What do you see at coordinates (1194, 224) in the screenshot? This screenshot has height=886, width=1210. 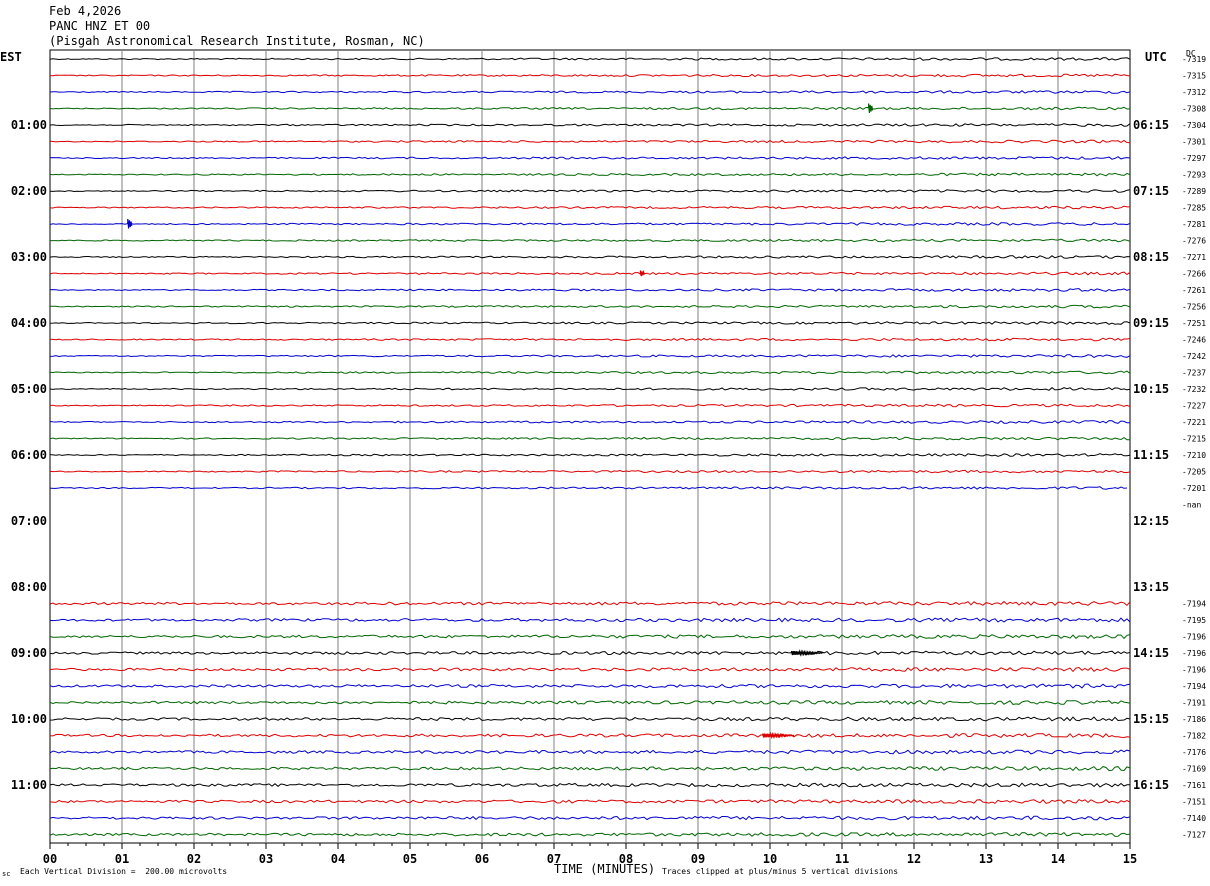 I see `dc-offset-label: -7281` at bounding box center [1194, 224].